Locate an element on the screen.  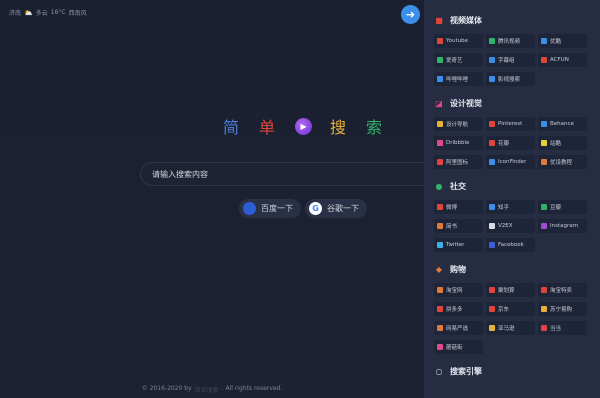
nav-section: ◆ 购物淘宝网 聚划算 淘宝特卖拼多多 京东 苏宁易购网易严选 亚马逊 当当蘑菇街 is located at coordinates (517, 309).